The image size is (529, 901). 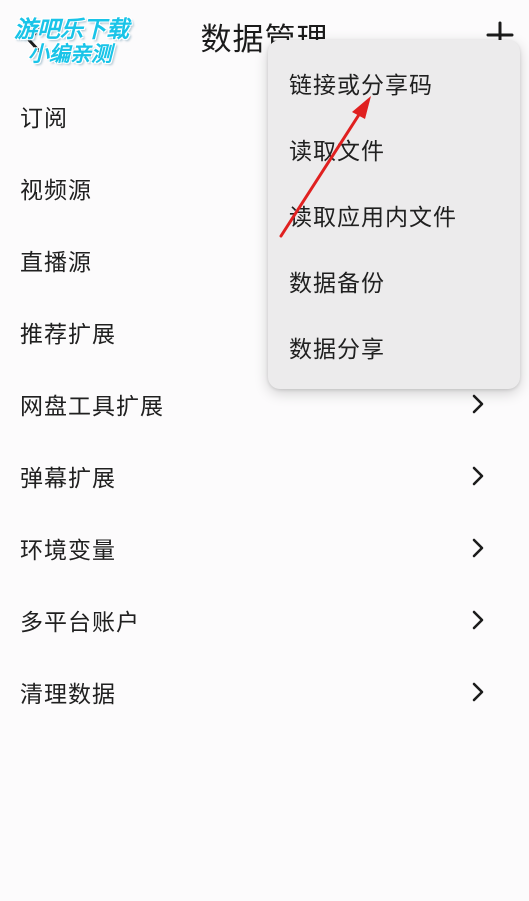 I want to click on list-item-label: 订阅, so click(x=44, y=119).